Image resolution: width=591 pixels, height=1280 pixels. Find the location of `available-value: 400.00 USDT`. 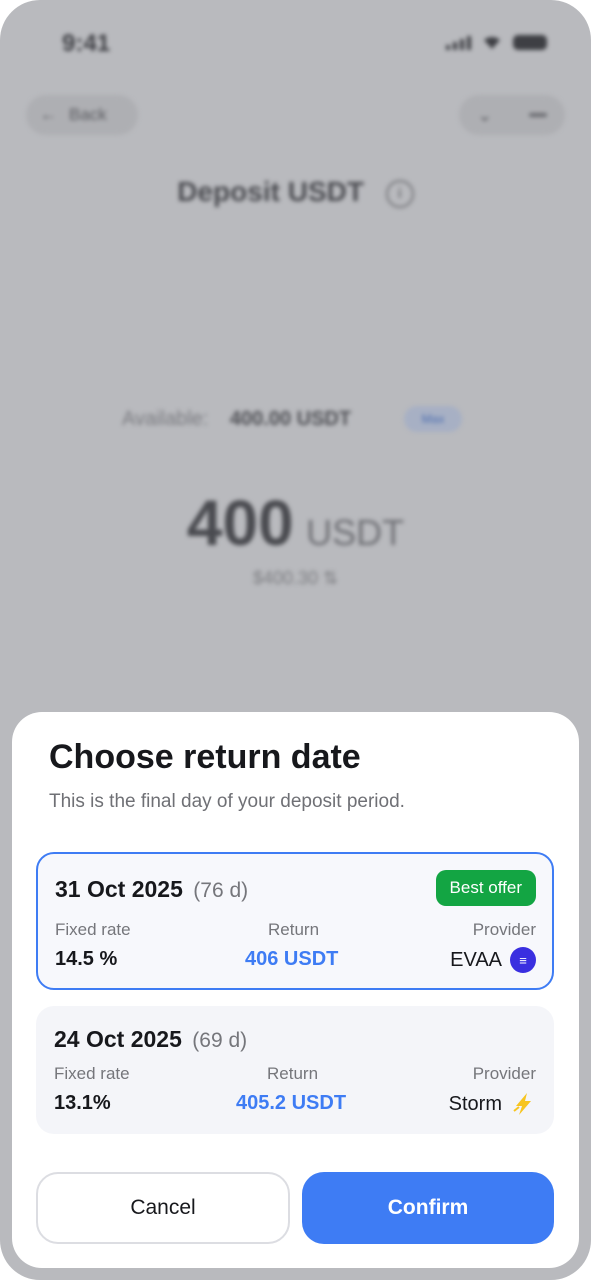

available-value: 400.00 USDT is located at coordinates (290, 419).